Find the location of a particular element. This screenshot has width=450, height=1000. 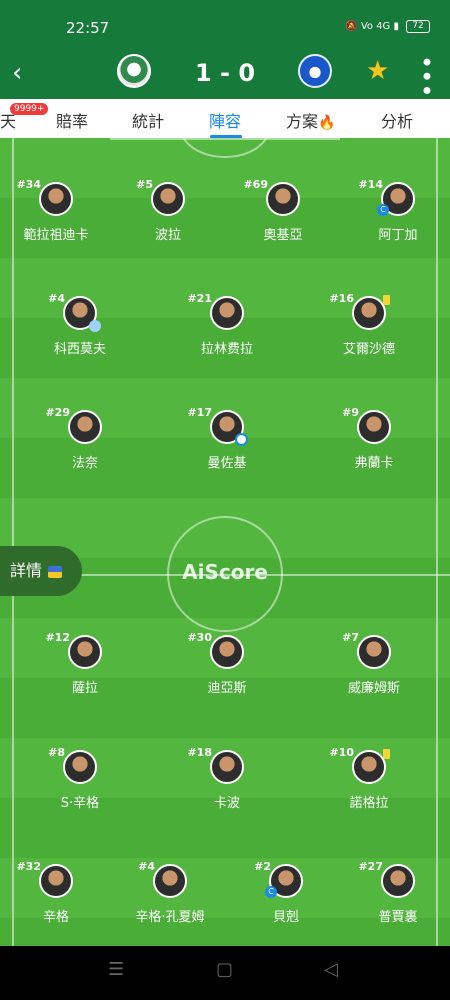

player-card: #16 艾爾沙德 is located at coordinates (369, 324).